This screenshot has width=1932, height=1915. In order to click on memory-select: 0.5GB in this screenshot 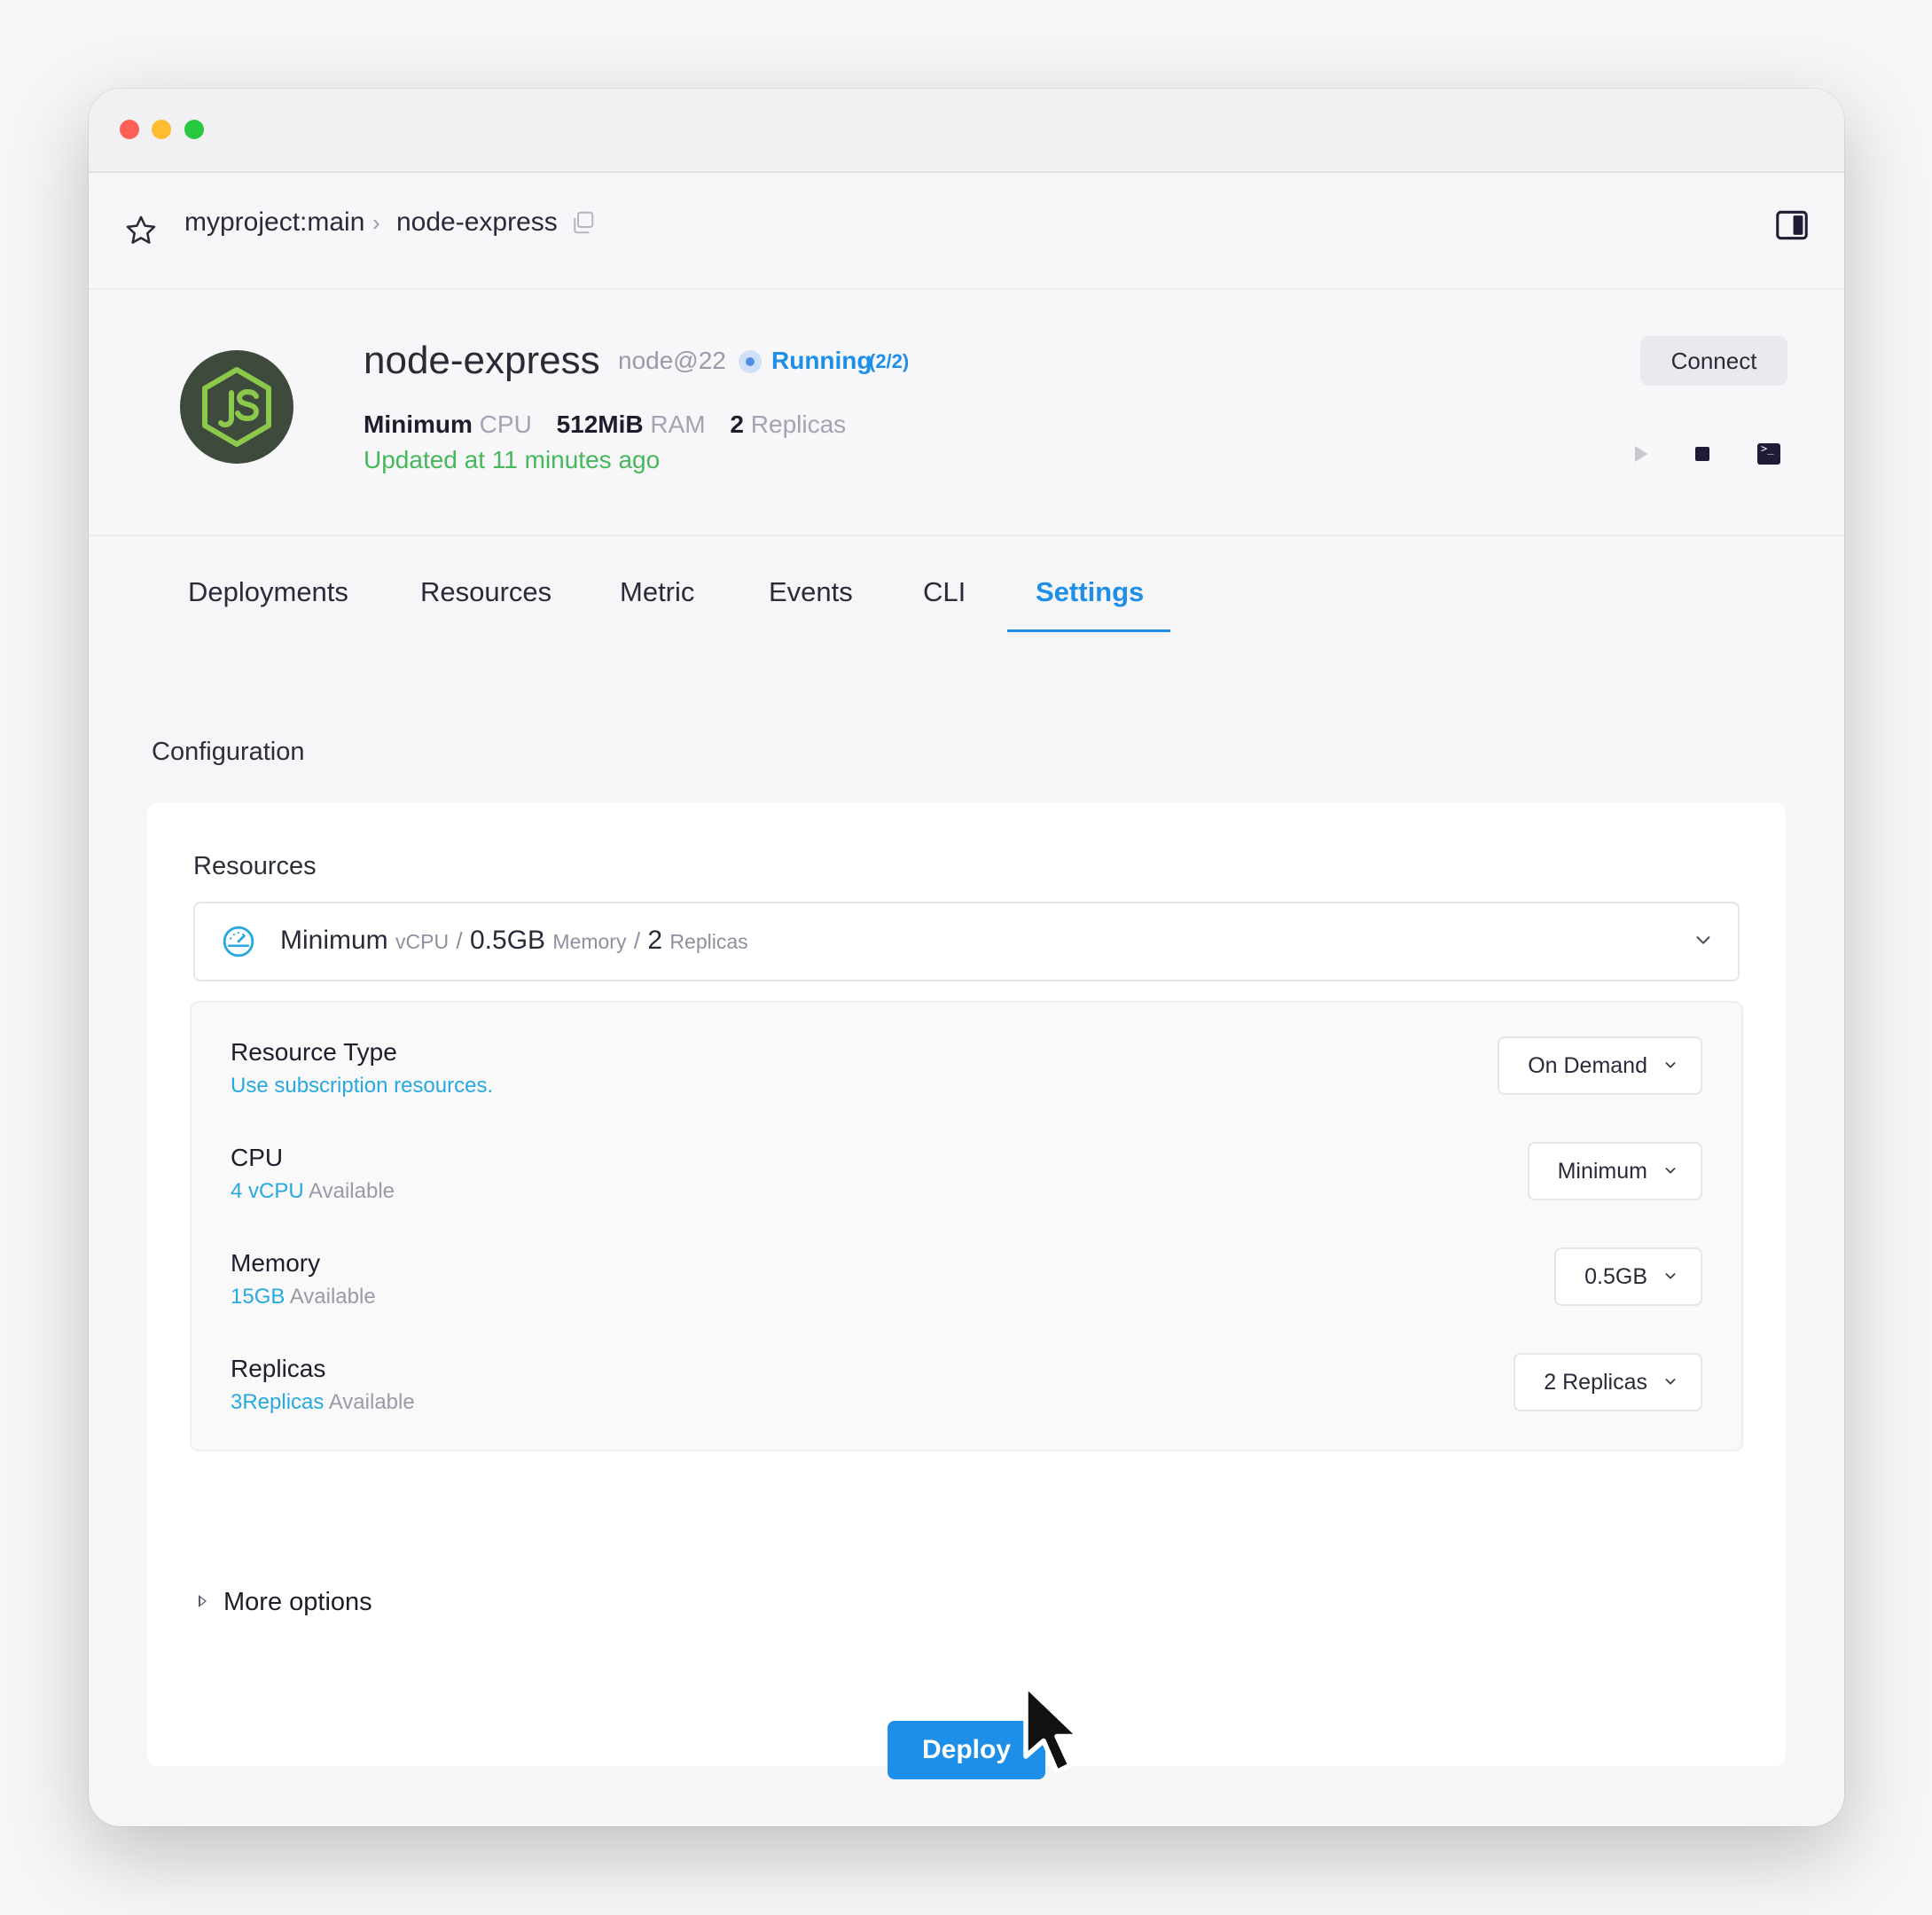, I will do `click(1628, 1277)`.